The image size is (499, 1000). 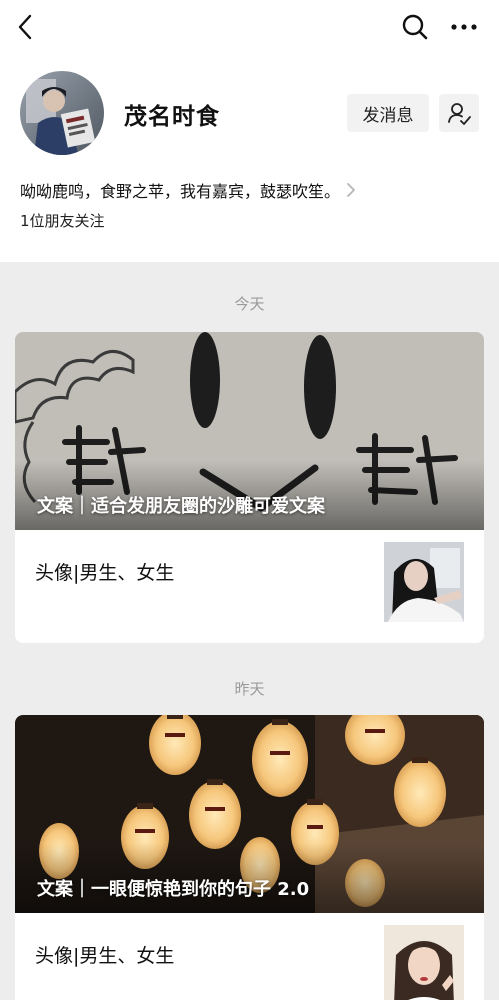 What do you see at coordinates (249, 304) in the screenshot?
I see `day-label-today: 今天` at bounding box center [249, 304].